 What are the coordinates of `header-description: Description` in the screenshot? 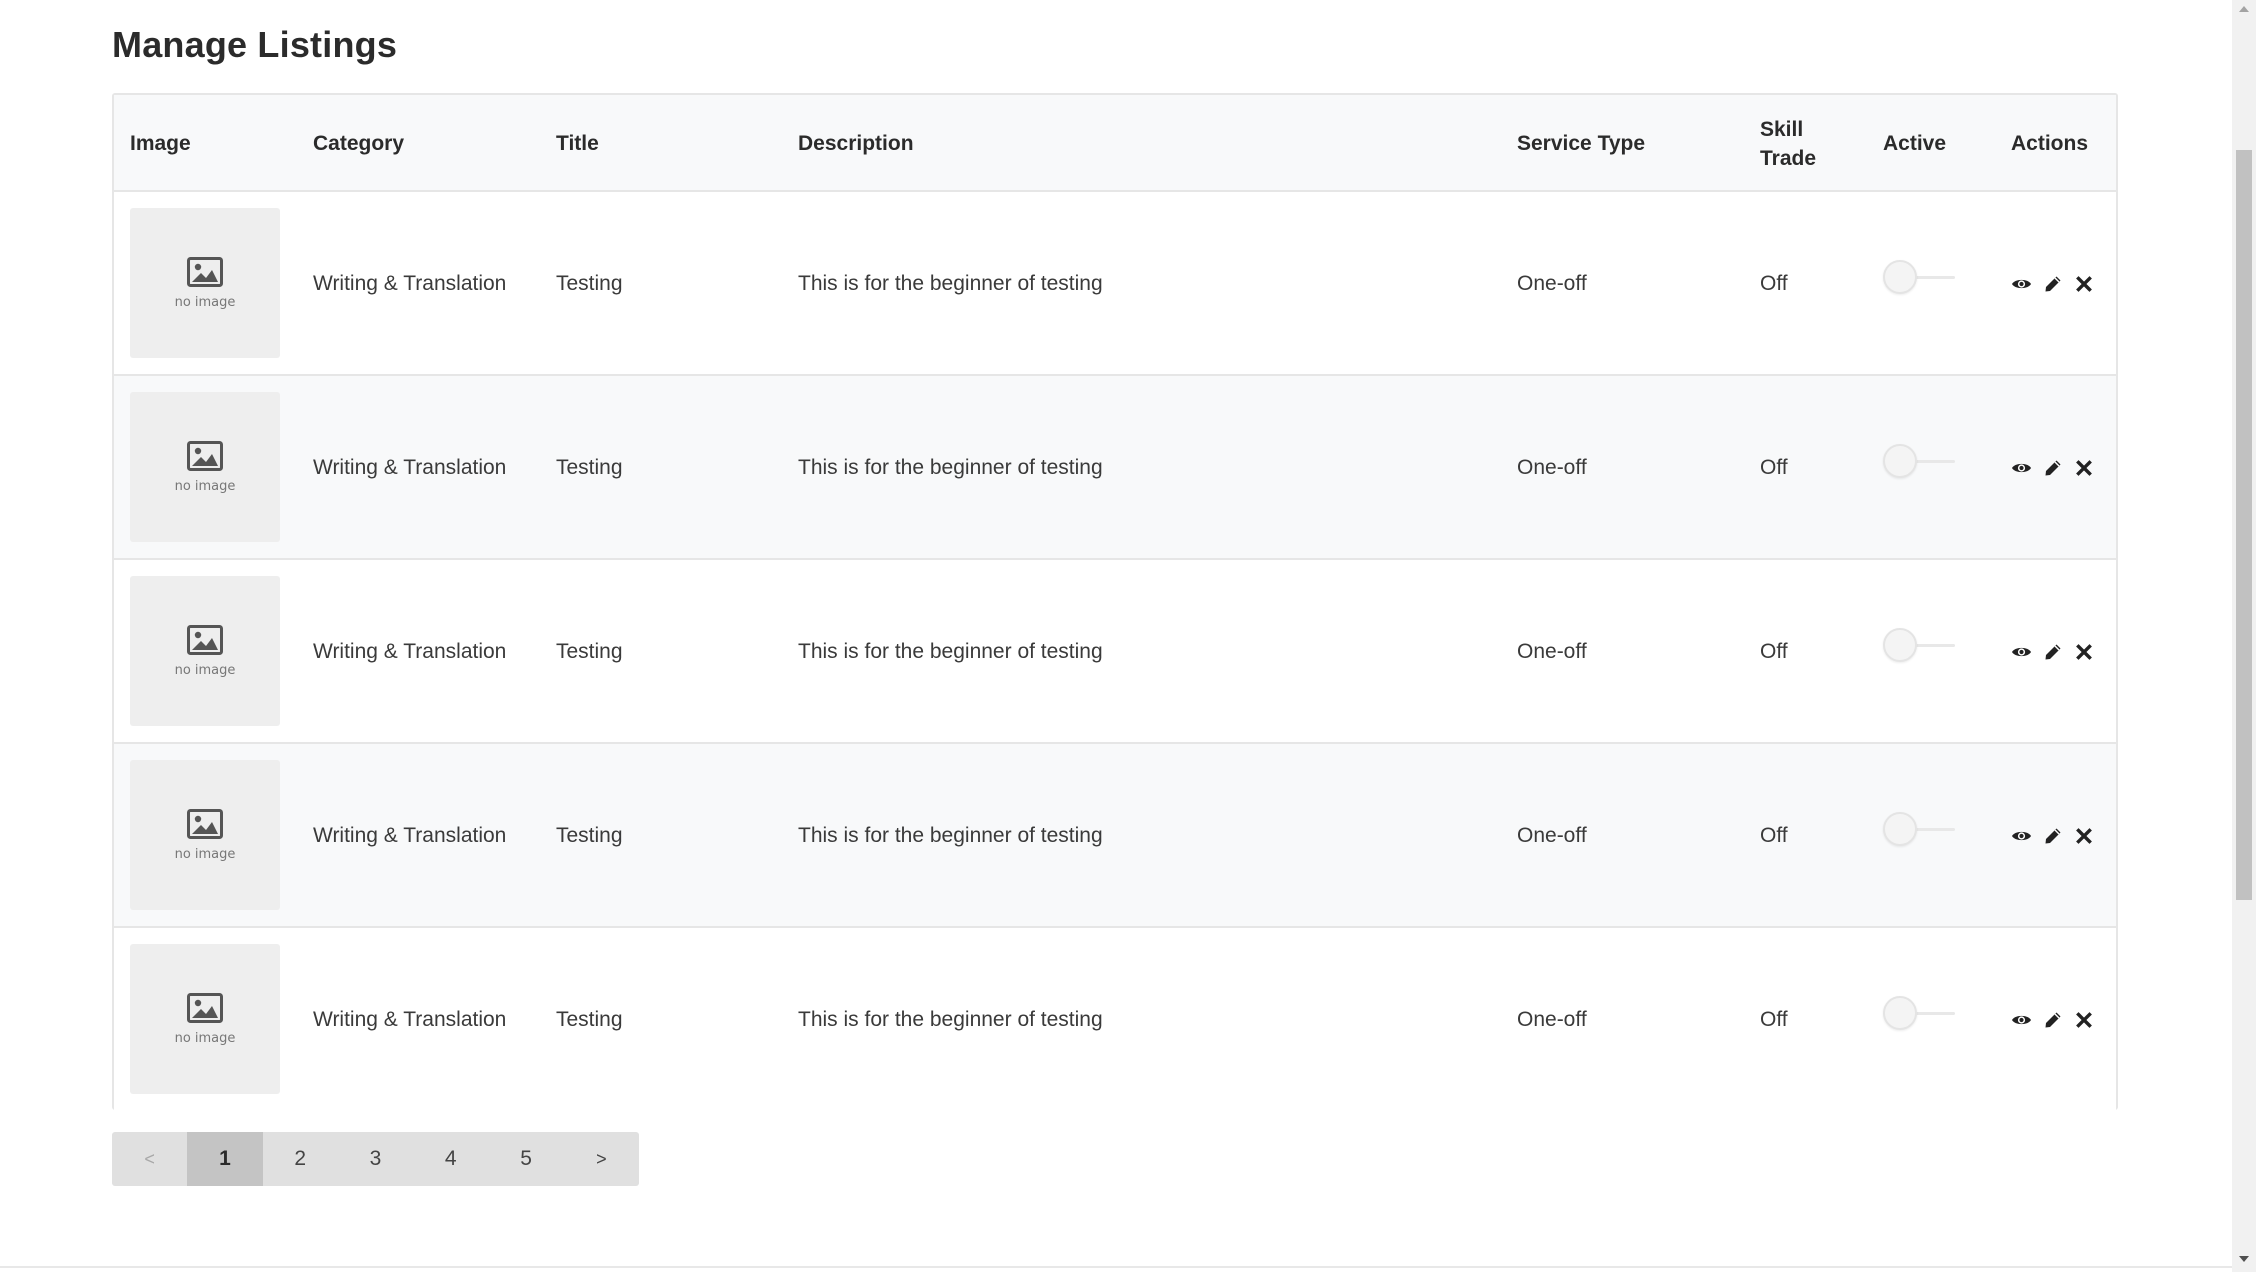 It's located at (856, 143).